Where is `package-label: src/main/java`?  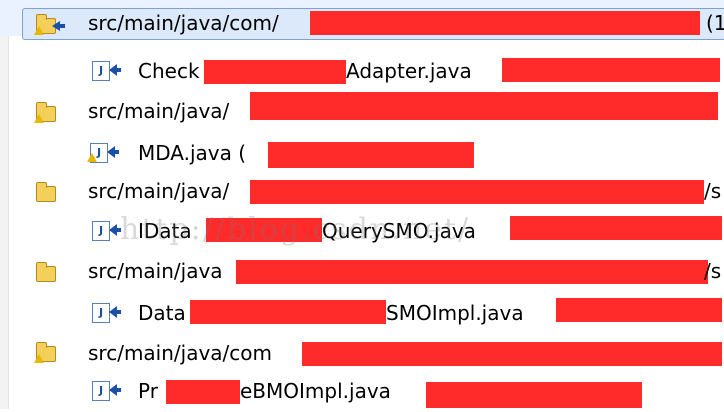 package-label: src/main/java is located at coordinates (155, 271).